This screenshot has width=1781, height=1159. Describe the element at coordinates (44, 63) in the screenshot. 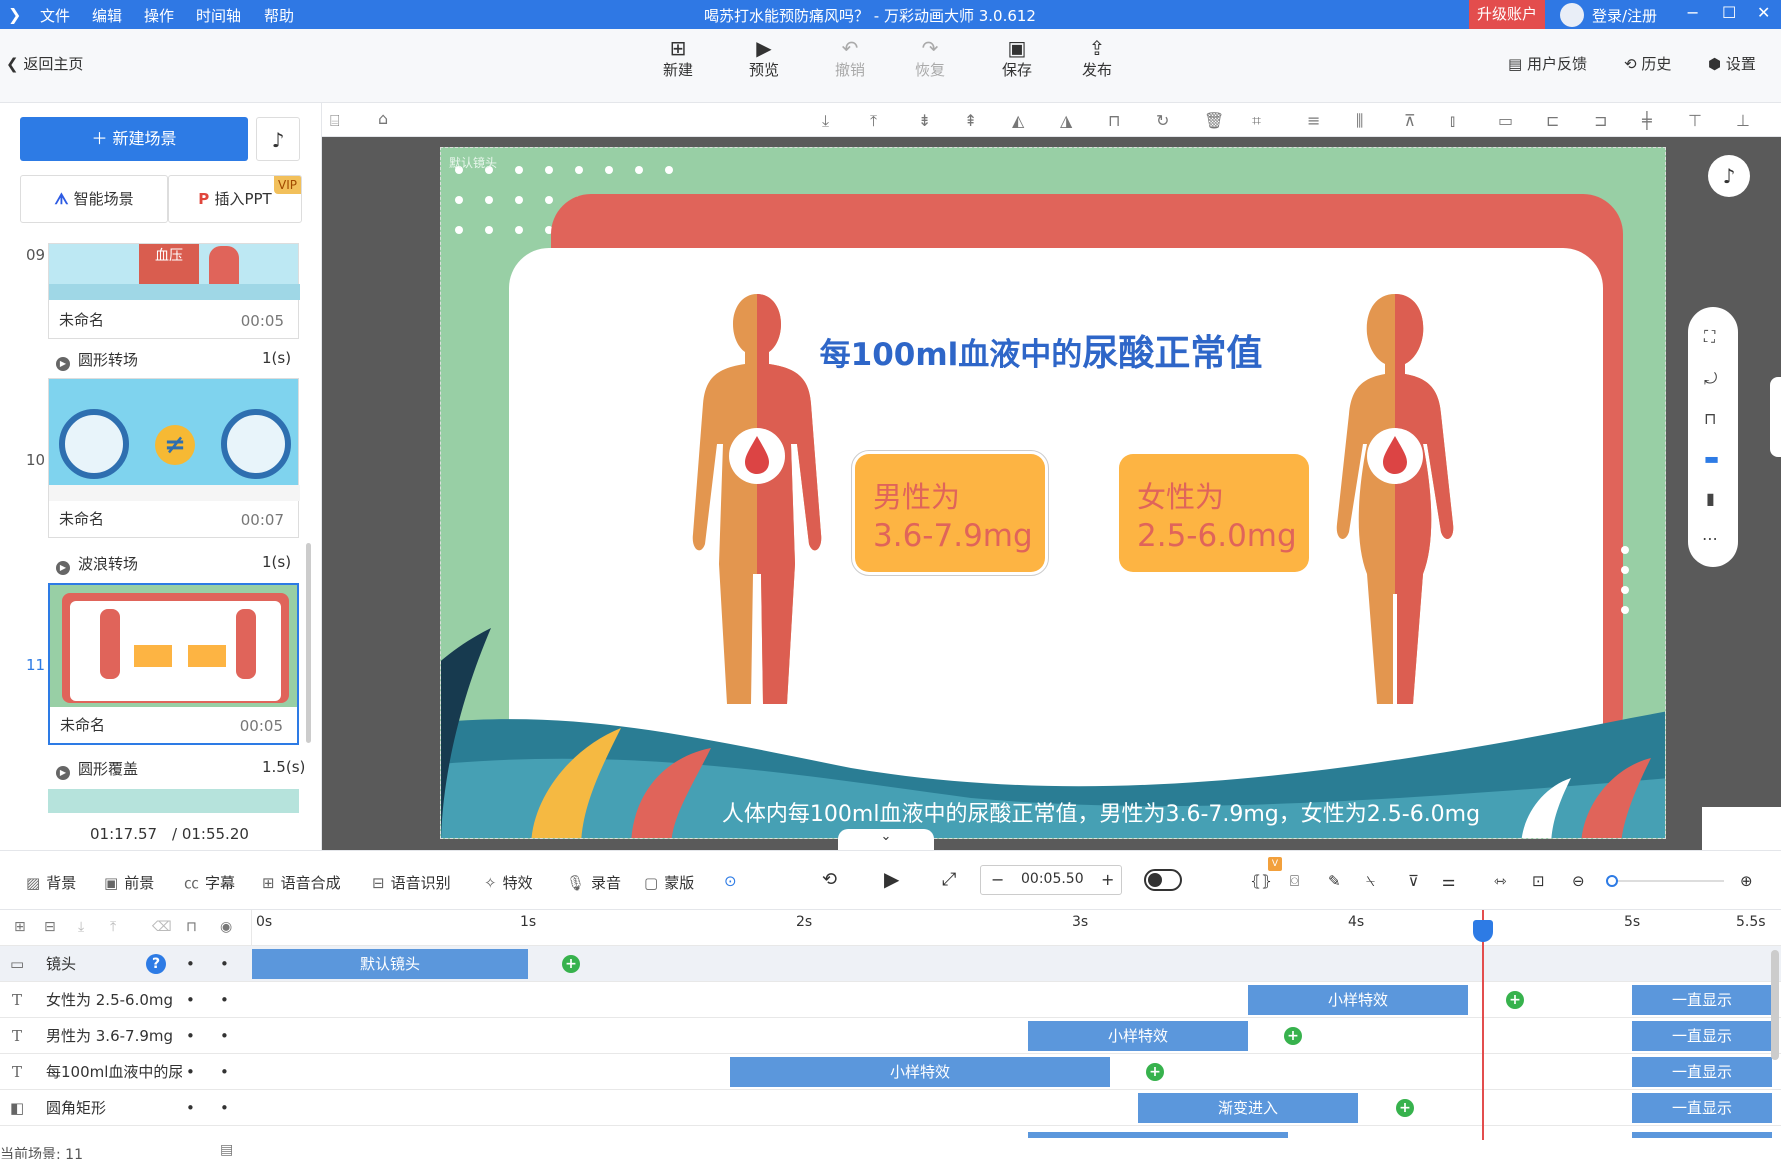

I see `back-home-link: ❮ 返回主页` at that location.